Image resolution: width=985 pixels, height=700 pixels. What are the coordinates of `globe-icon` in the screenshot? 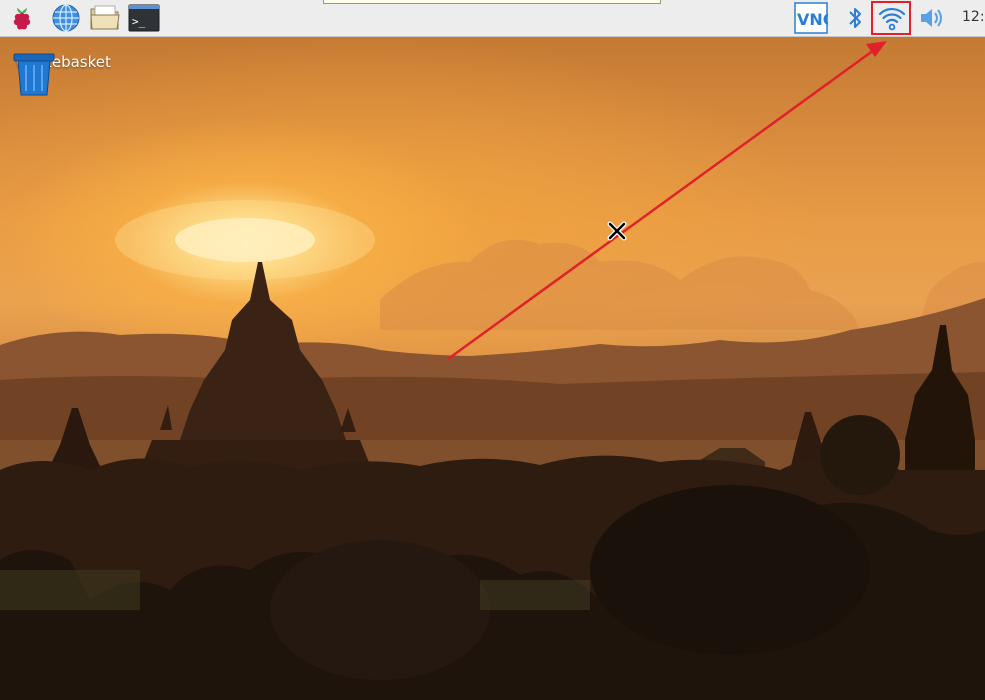 It's located at (66, 18).